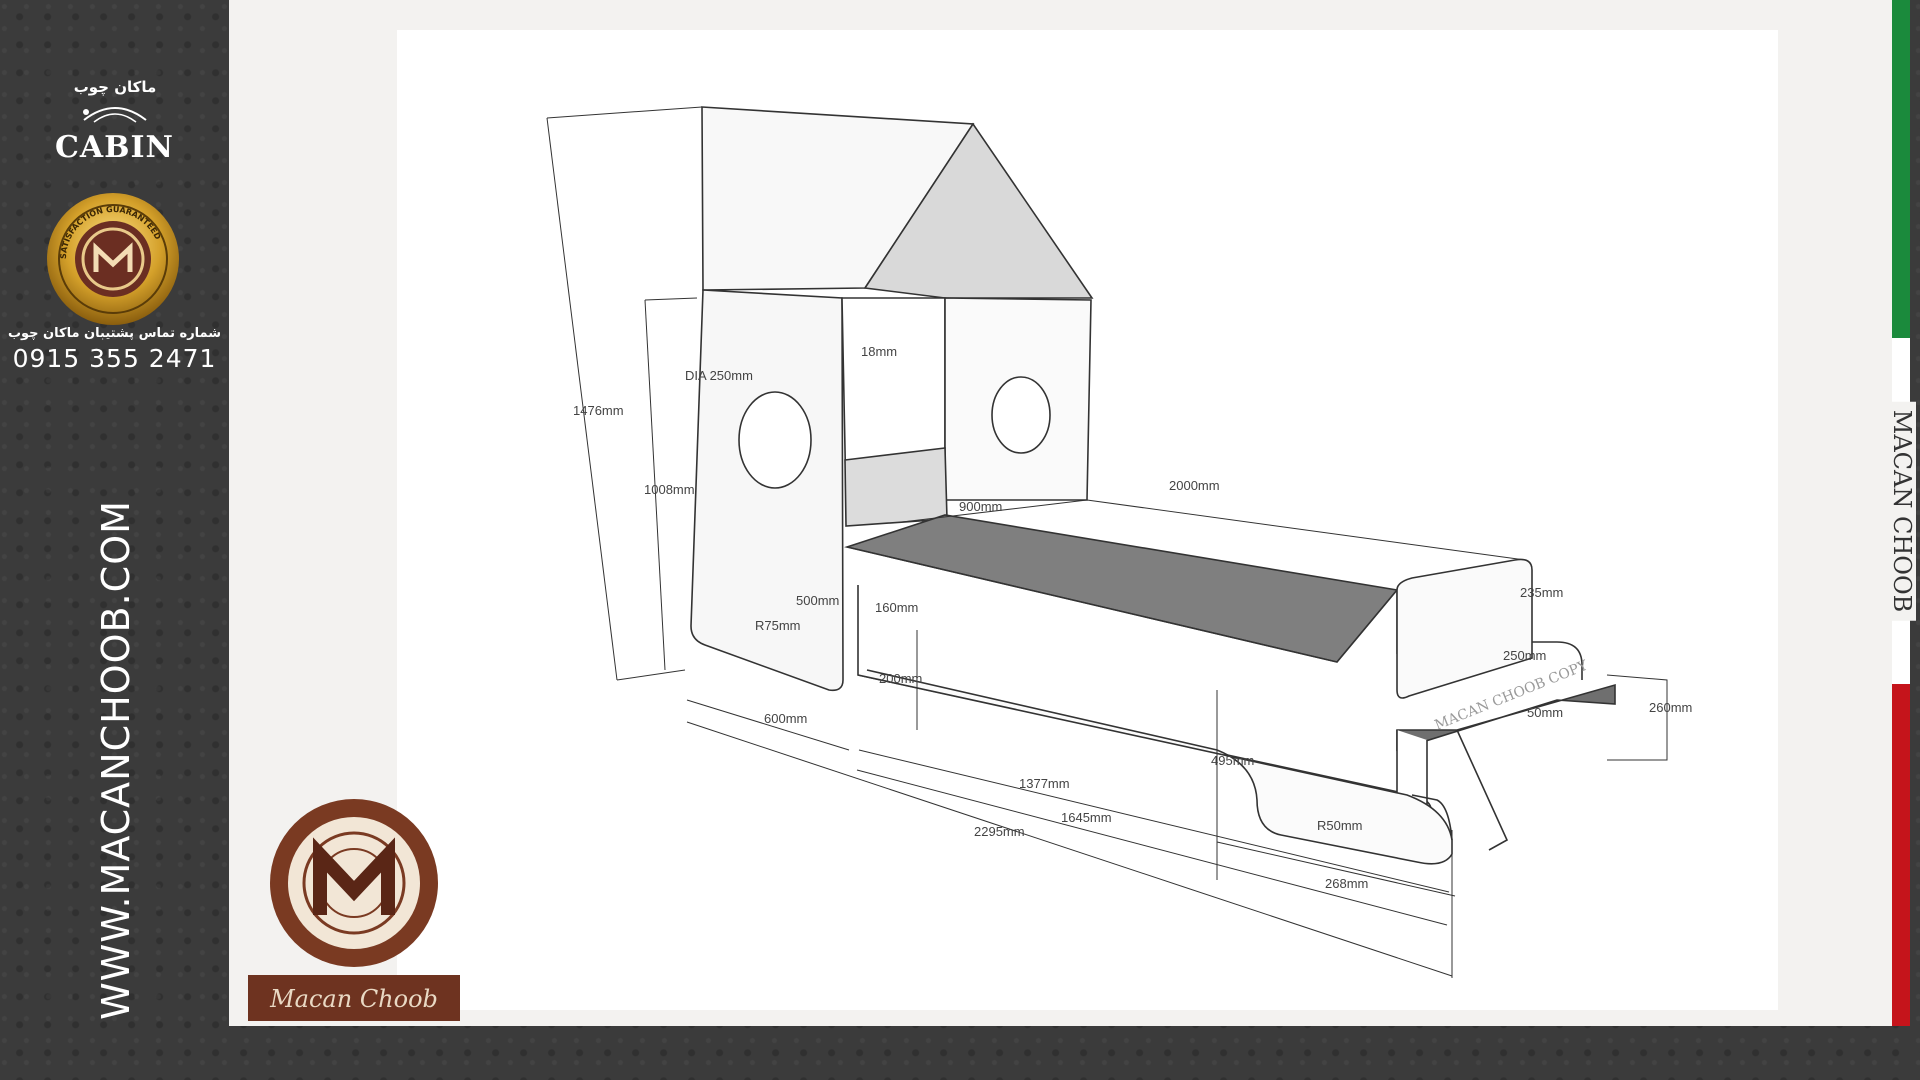 This screenshot has height=1080, width=1920. I want to click on dim-head-depth: 600mm, so click(785, 718).